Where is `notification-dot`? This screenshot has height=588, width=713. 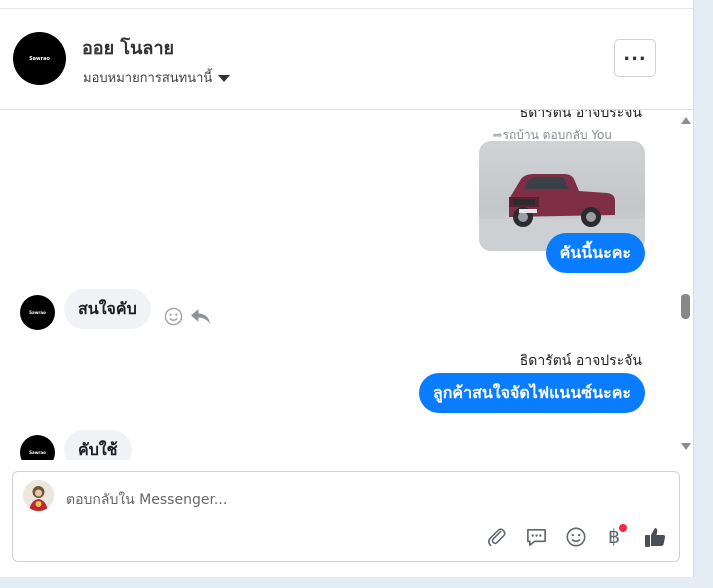 notification-dot is located at coordinates (623, 528).